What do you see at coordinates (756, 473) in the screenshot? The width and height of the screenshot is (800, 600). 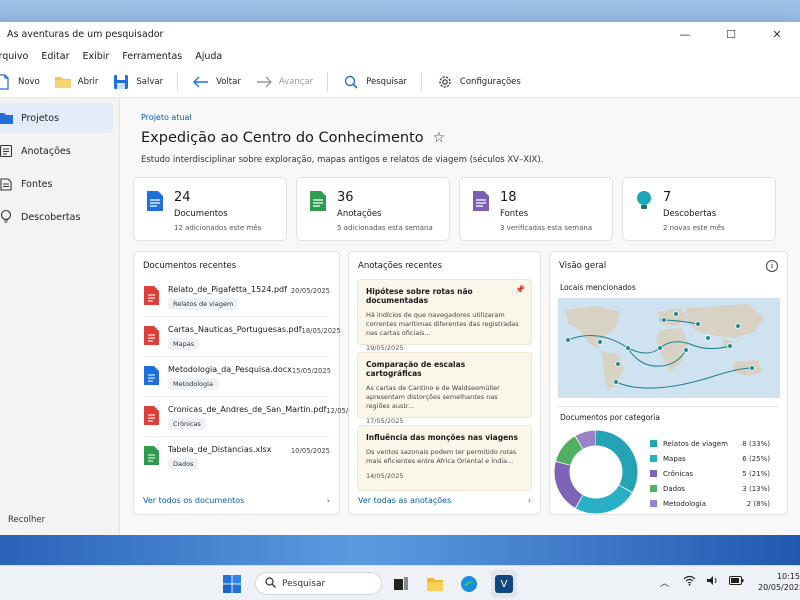 I see `legend-value: 5 (21%)` at bounding box center [756, 473].